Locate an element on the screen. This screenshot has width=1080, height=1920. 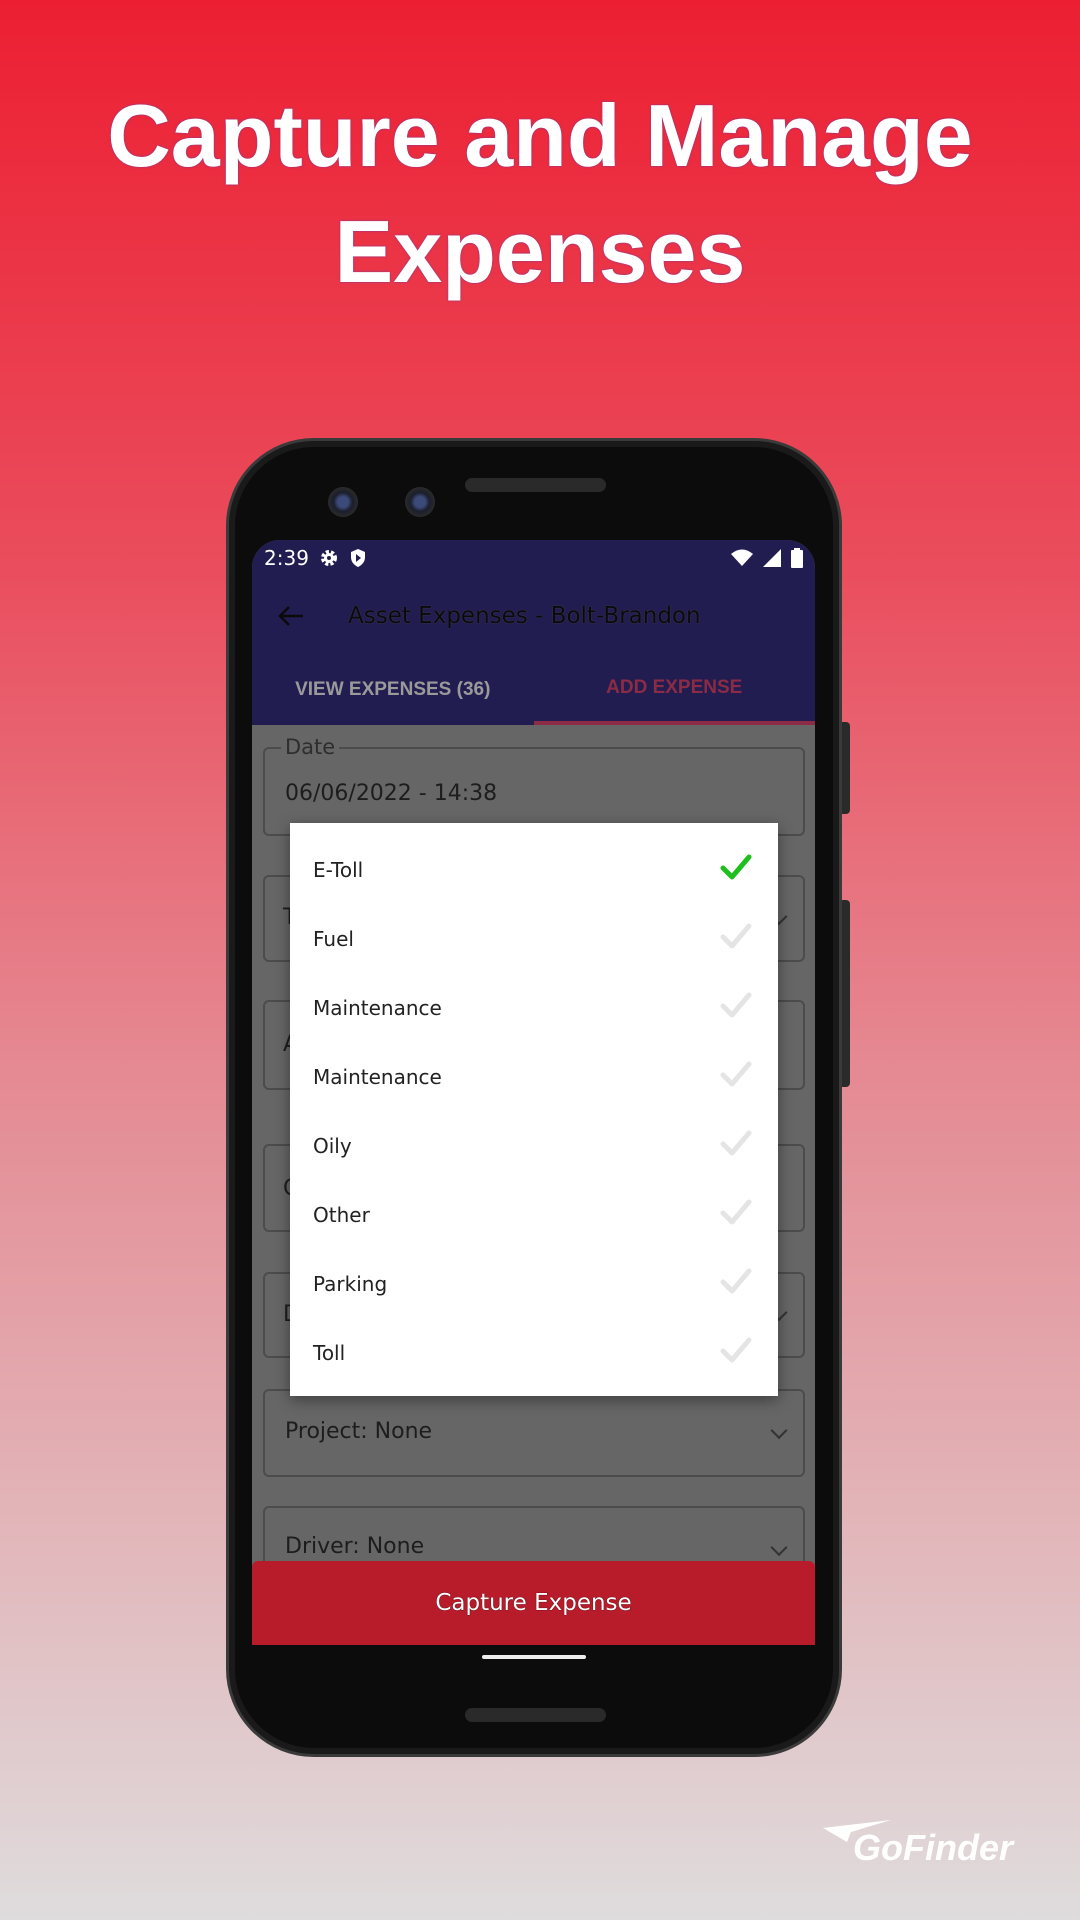
app-bar: Asset Expenses - Bolt-Brandon is located at coordinates (533, 615).